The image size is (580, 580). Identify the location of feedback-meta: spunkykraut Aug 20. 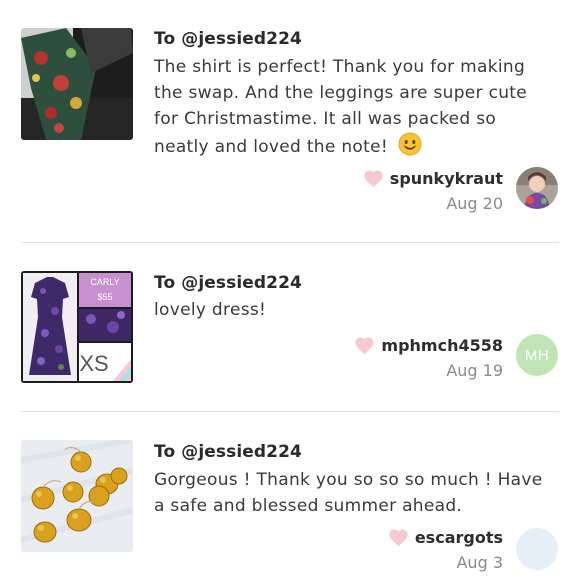
(433, 191).